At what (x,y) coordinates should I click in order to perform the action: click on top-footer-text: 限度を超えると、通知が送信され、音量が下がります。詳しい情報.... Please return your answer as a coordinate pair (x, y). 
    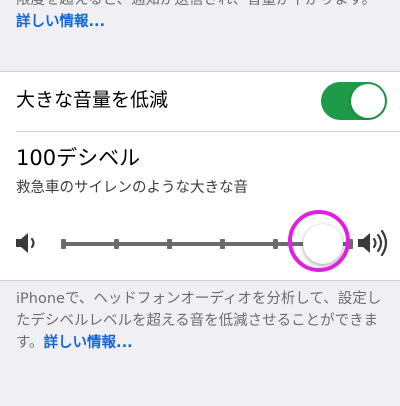
    Looking at the image, I should click on (202, 16).